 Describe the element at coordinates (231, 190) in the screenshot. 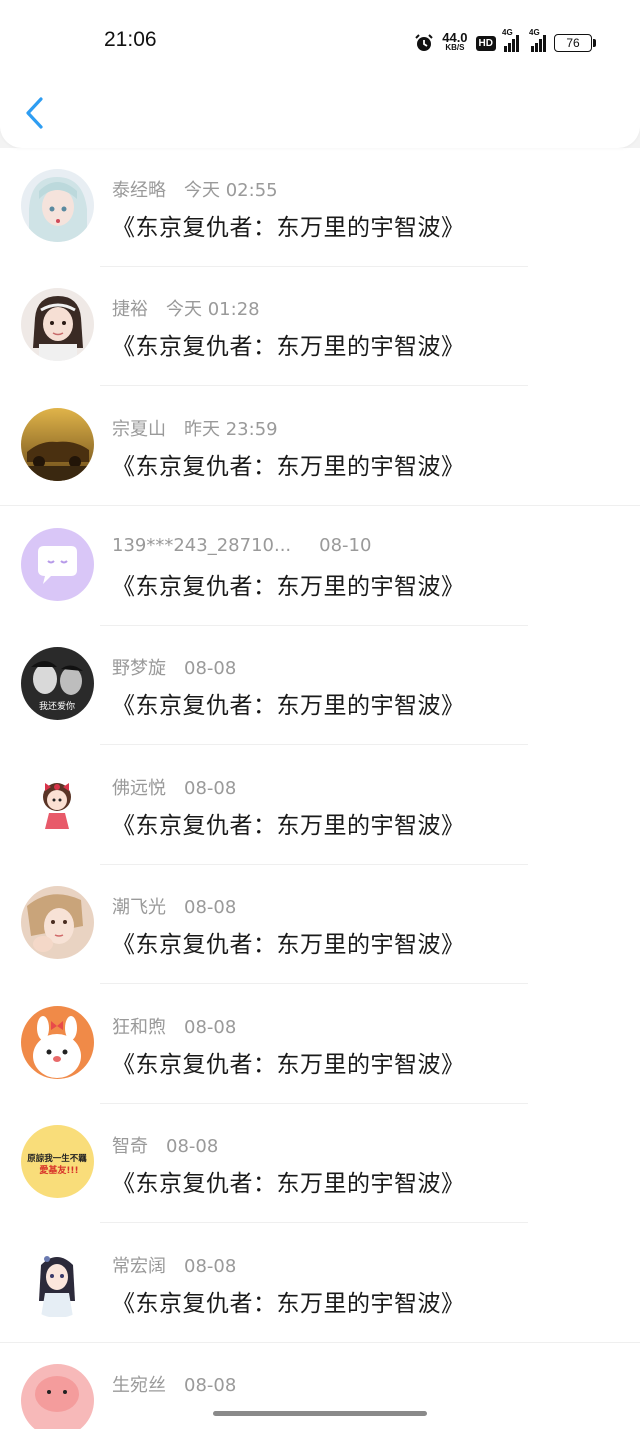

I see `message-time: 今天 02:55` at that location.